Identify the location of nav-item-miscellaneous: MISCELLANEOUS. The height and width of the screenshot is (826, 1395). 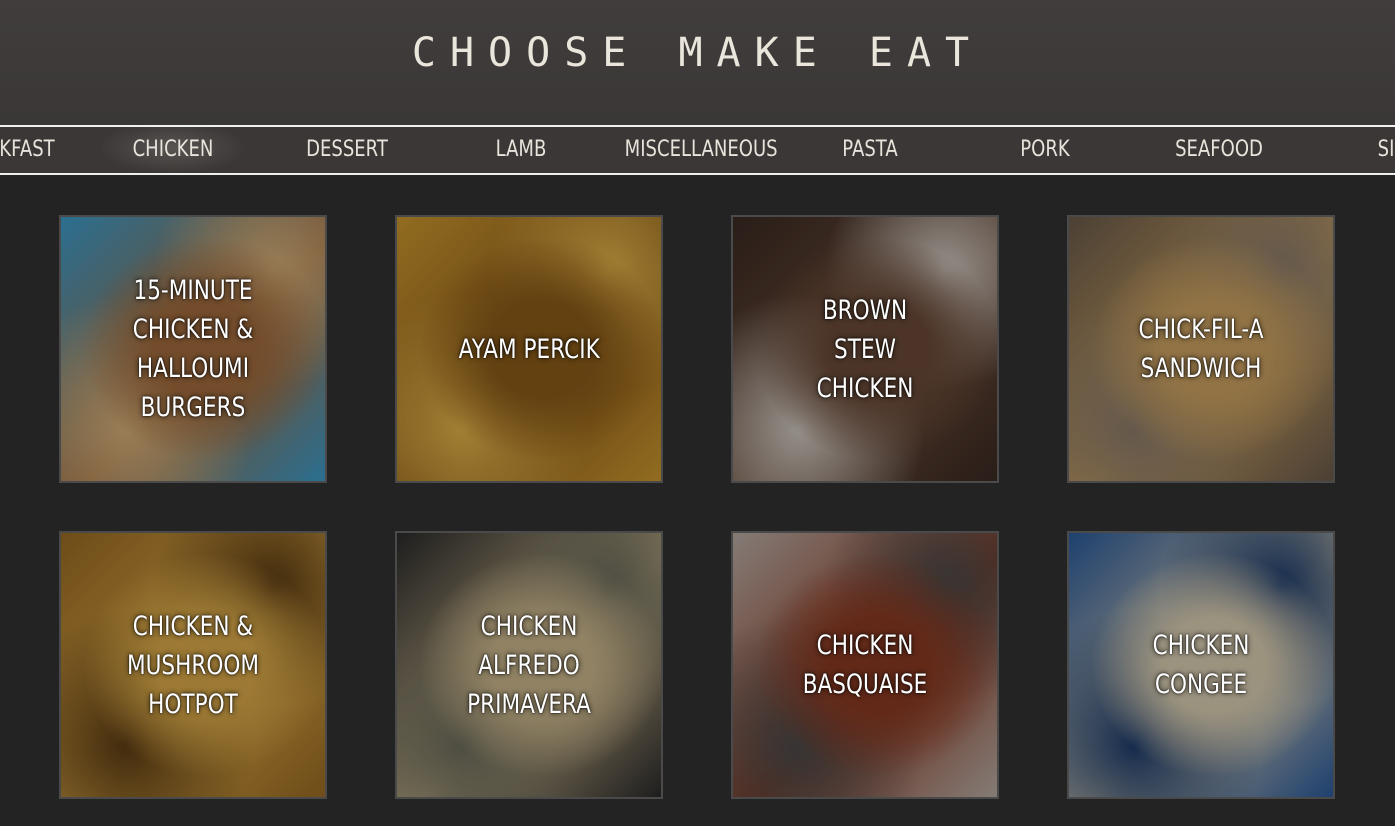
(701, 150).